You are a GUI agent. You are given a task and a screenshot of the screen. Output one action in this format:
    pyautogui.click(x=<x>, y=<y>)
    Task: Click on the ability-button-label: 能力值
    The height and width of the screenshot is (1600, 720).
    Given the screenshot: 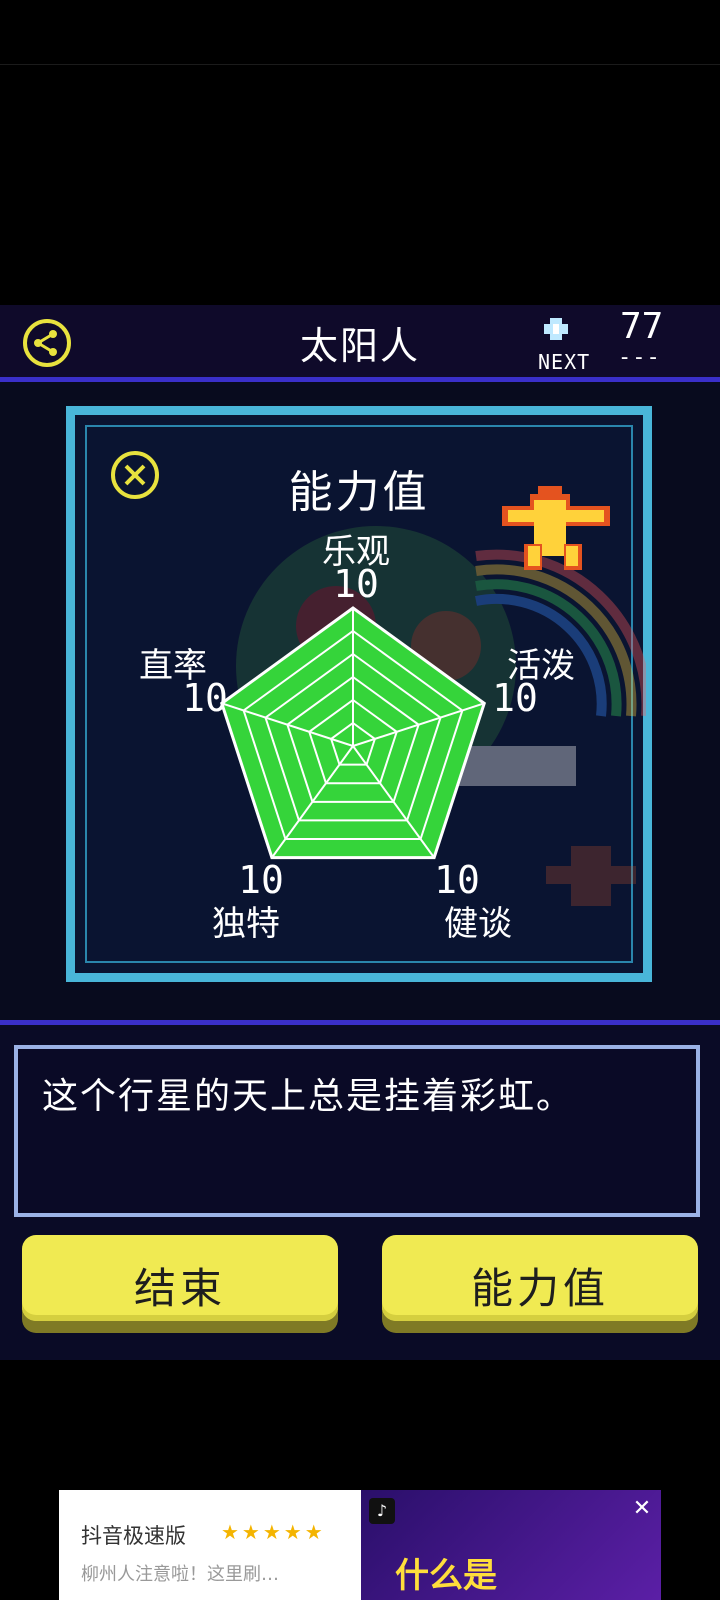 What is the action you would take?
    pyautogui.click(x=539, y=1288)
    